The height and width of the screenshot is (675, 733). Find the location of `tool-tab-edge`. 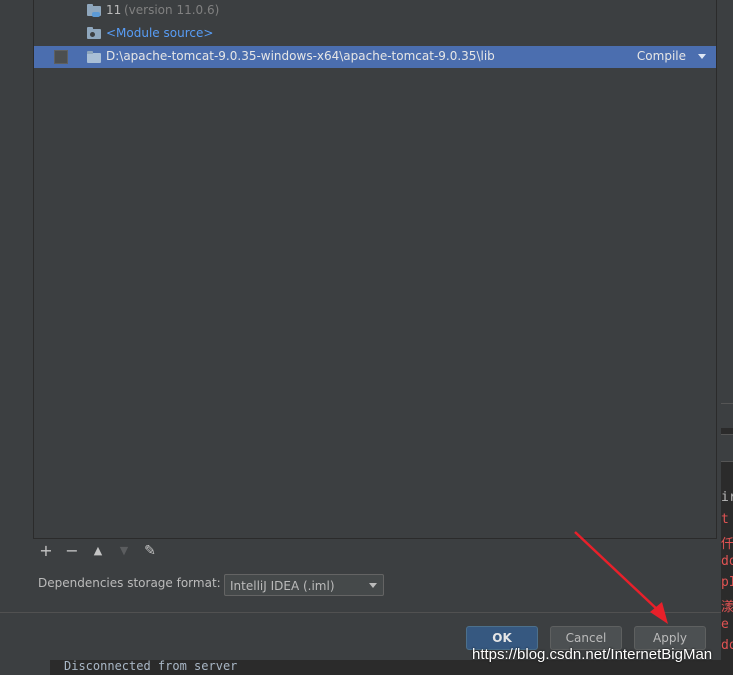

tool-tab-edge is located at coordinates (727, 415).